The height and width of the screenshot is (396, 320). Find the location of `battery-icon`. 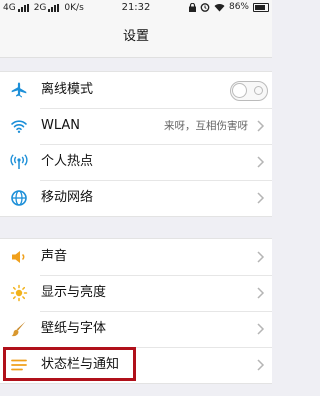

battery-icon is located at coordinates (261, 7).